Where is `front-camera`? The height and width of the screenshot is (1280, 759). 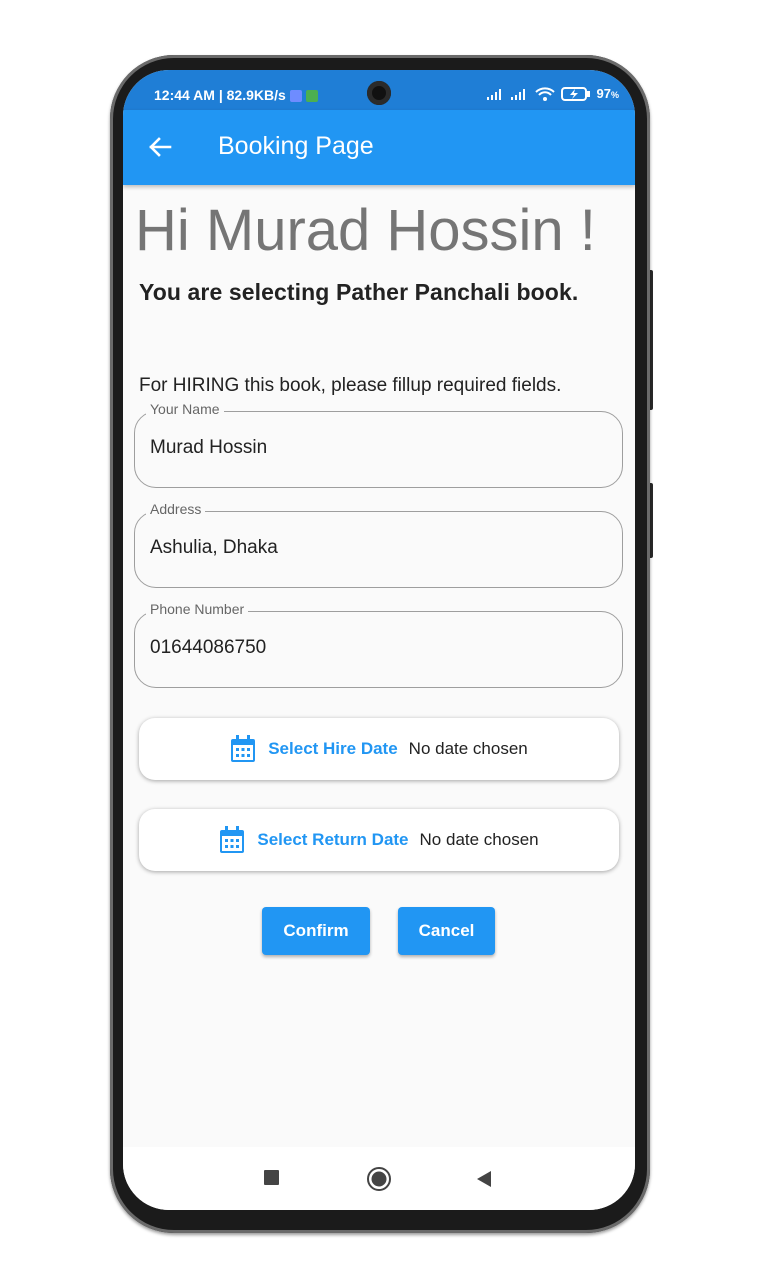
front-camera is located at coordinates (379, 93).